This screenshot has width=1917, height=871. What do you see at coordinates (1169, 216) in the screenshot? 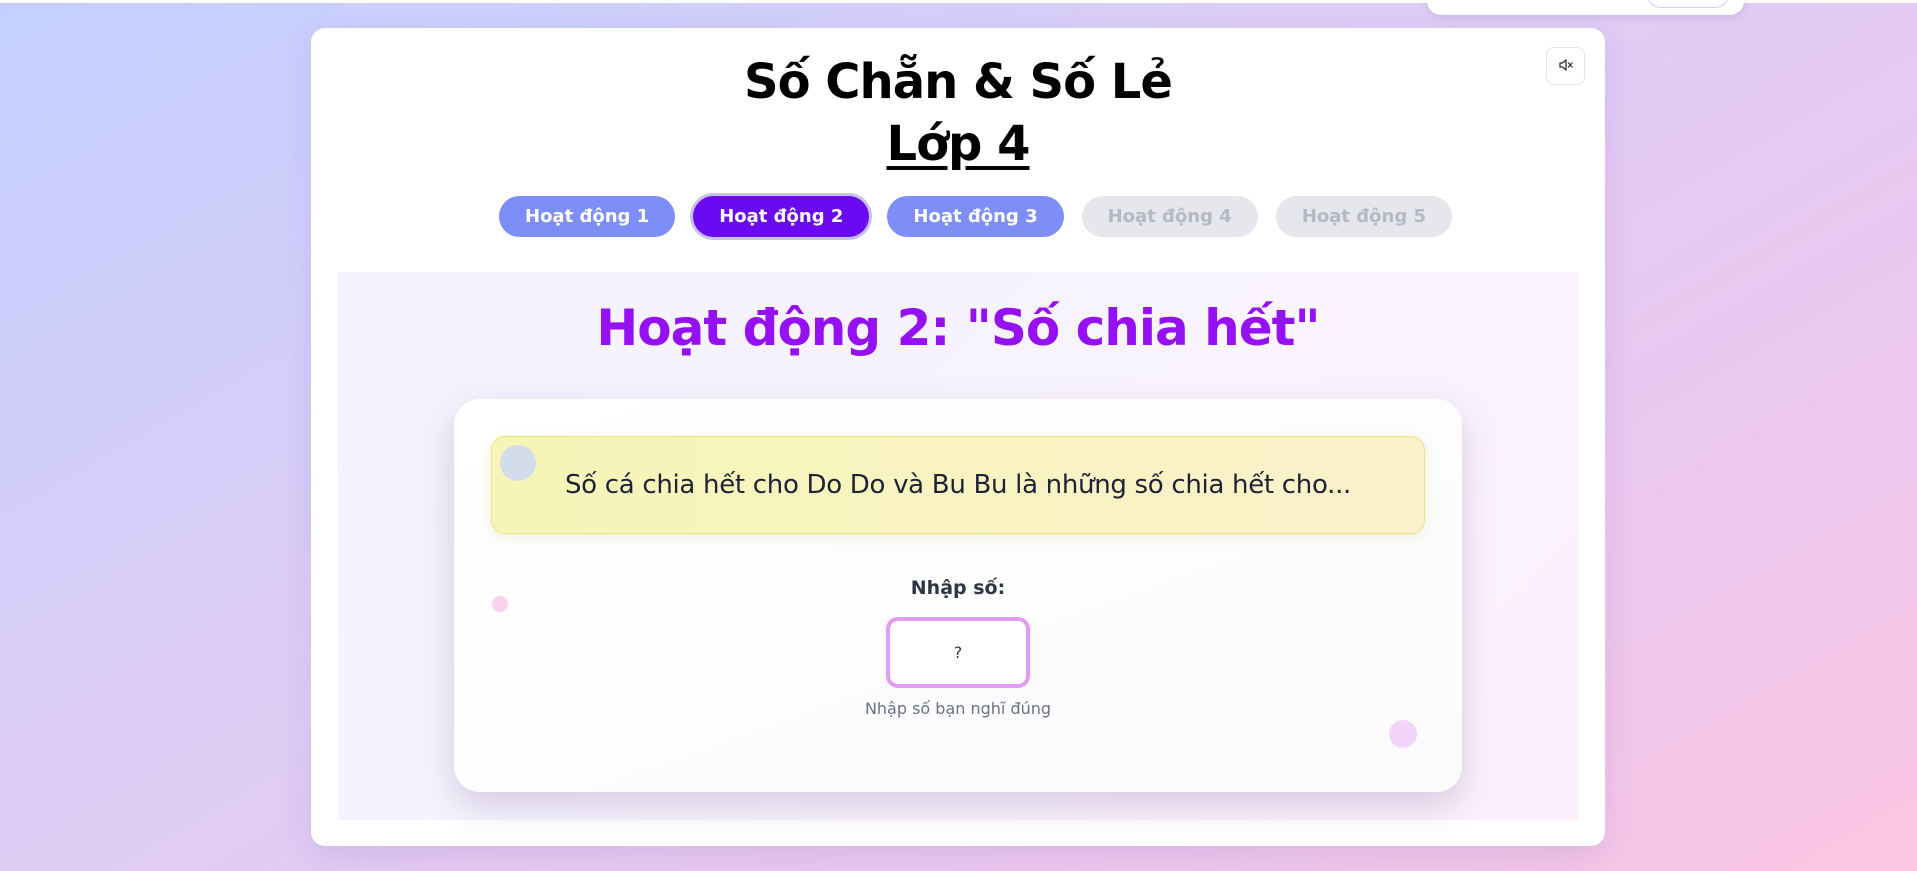
I see `tab-activity-4: Hoạt động 4` at bounding box center [1169, 216].